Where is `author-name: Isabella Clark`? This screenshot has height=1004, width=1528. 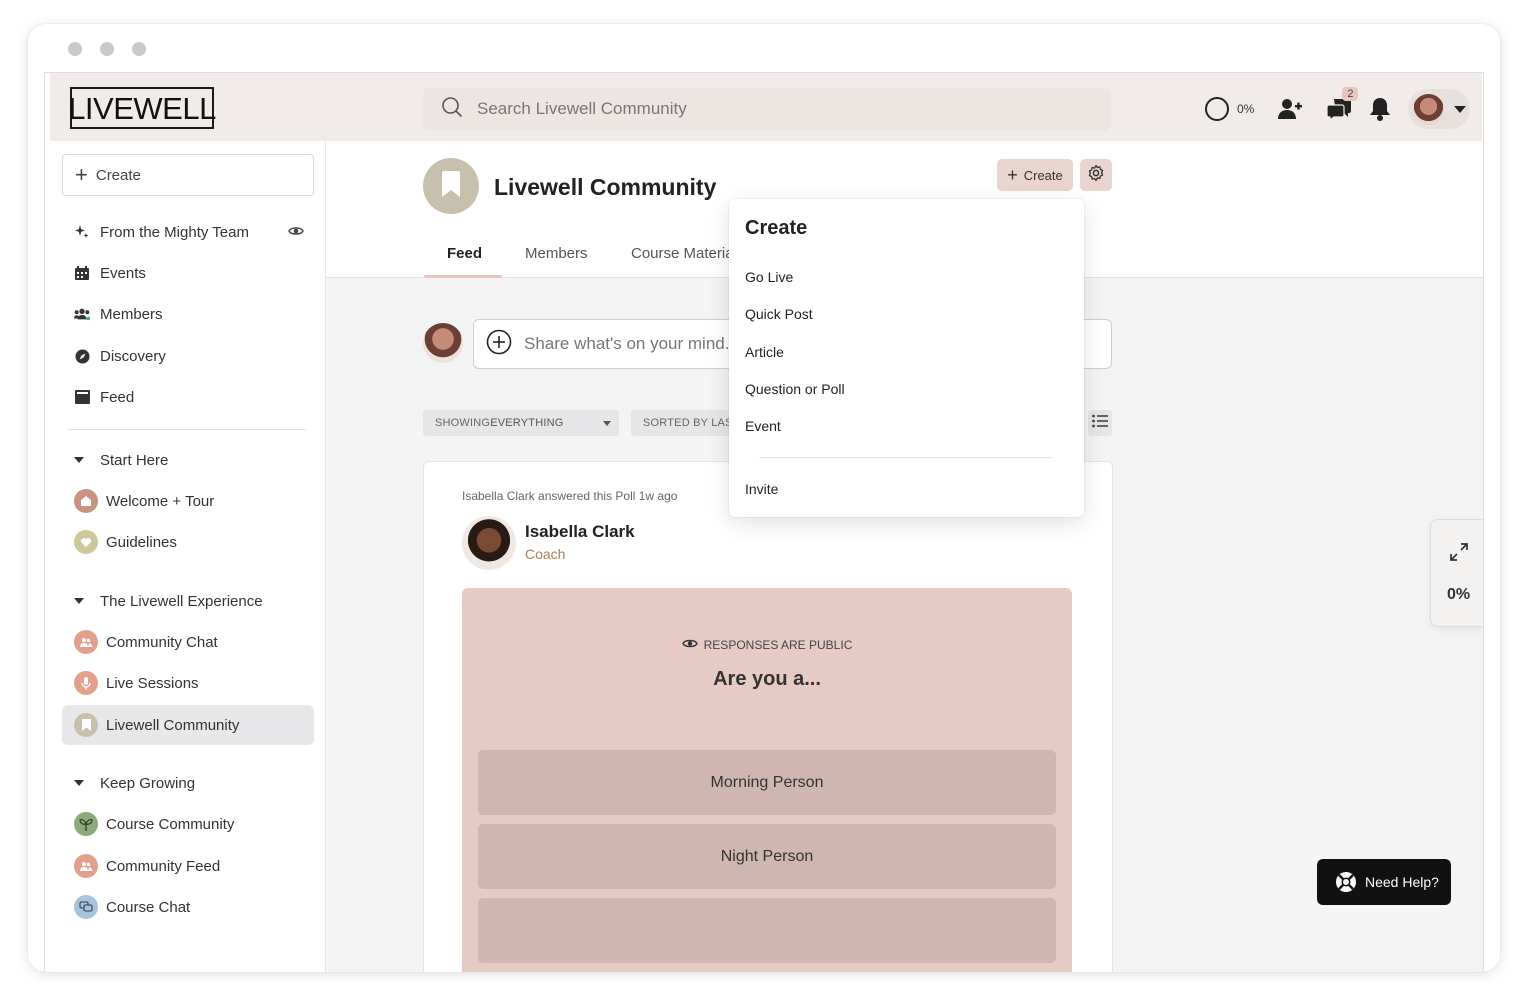
author-name: Isabella Clark is located at coordinates (580, 532).